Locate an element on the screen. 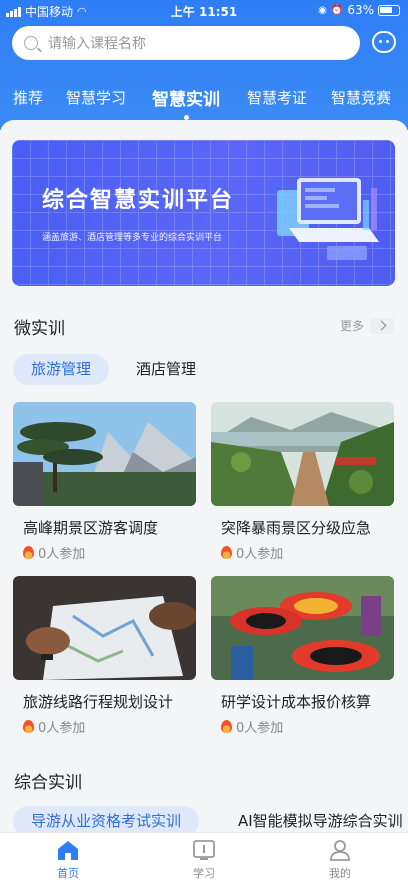 Image resolution: width=408 pixels, height=883 pixels. category-tourism: 旅游管理 is located at coordinates (61, 369).